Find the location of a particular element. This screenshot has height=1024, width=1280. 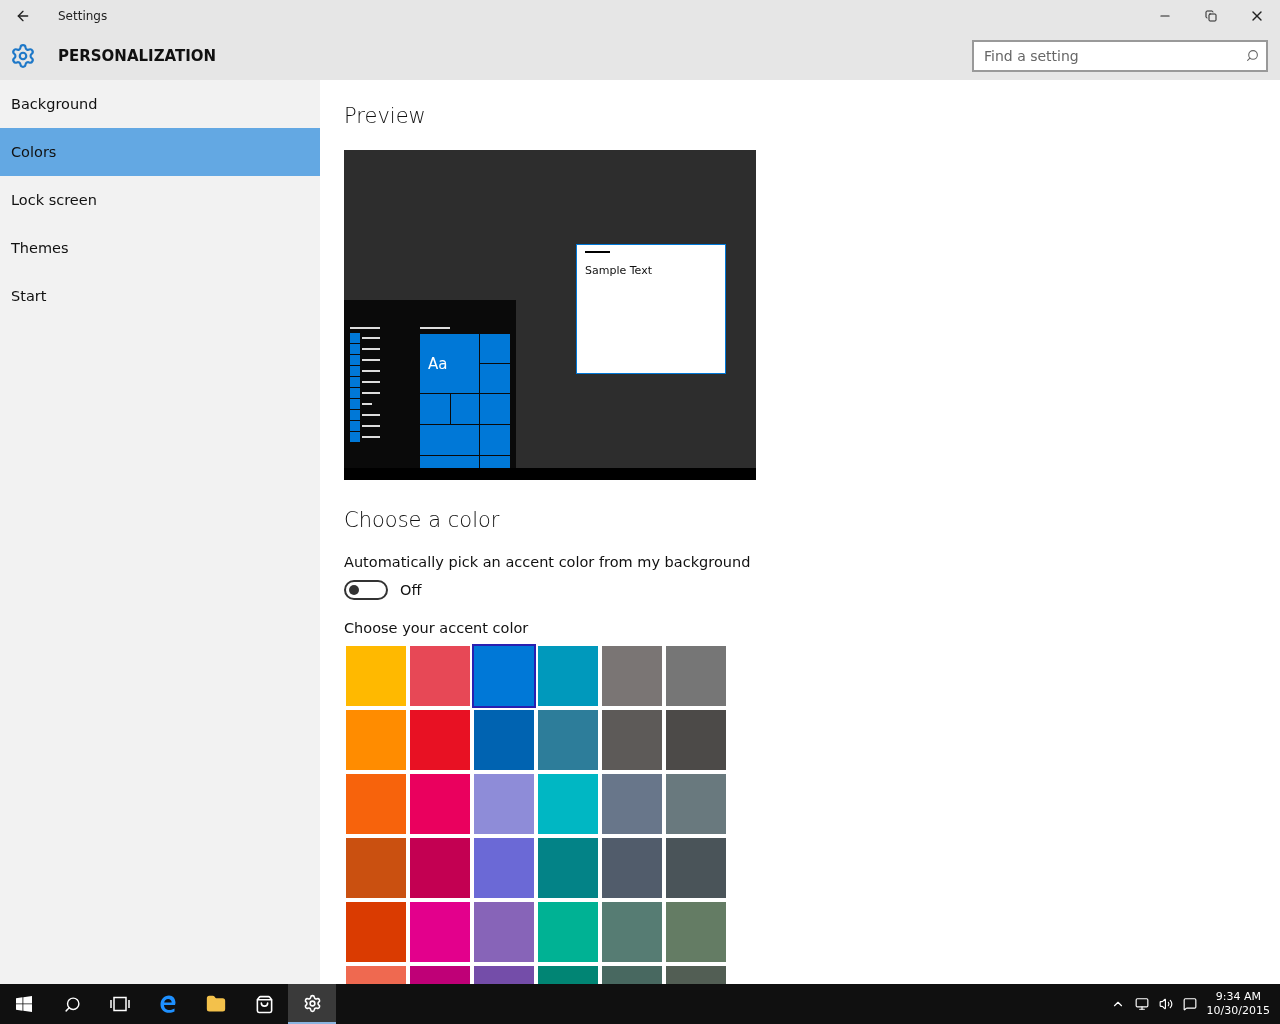

sidebar-item: Background is located at coordinates (160, 104).